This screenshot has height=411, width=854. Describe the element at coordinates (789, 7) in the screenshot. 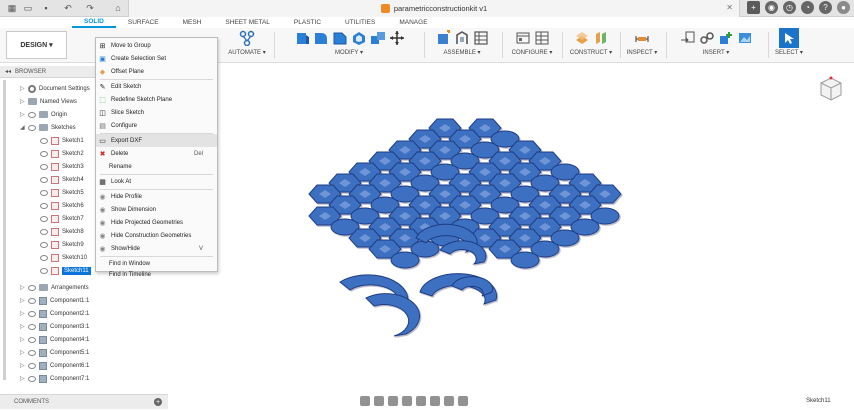

I see `job-status-icon: ◷` at that location.